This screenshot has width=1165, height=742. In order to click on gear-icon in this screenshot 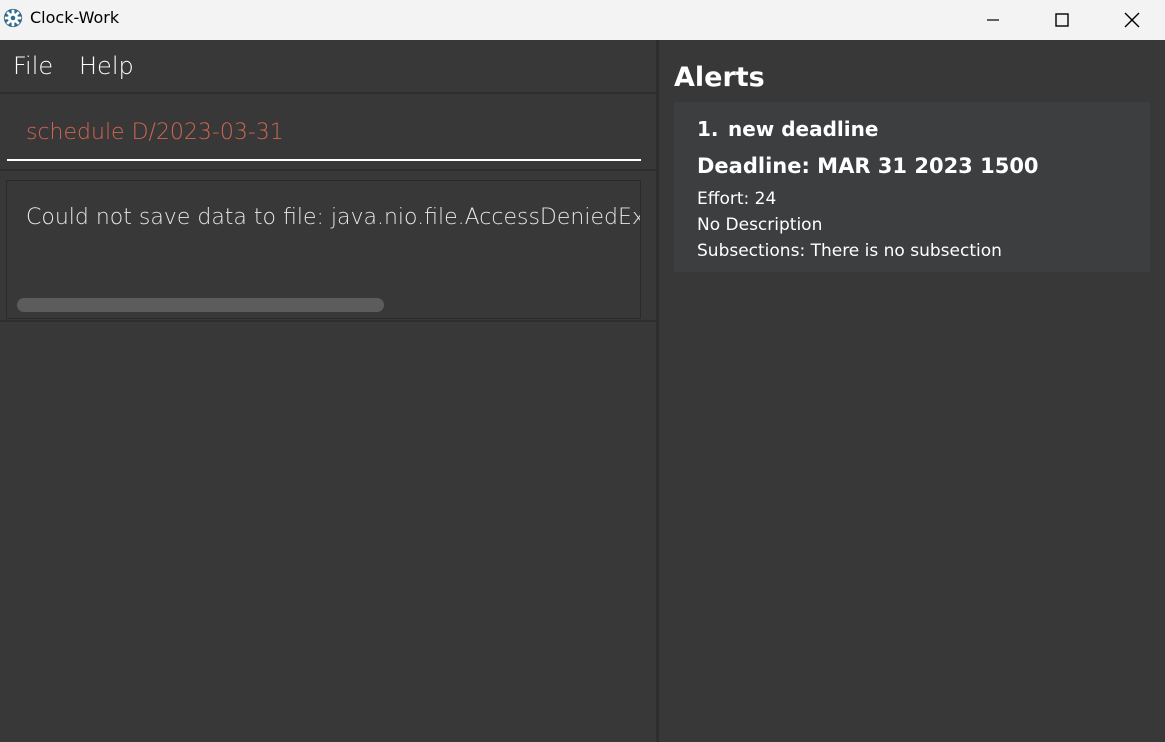, I will do `click(13, 18)`.